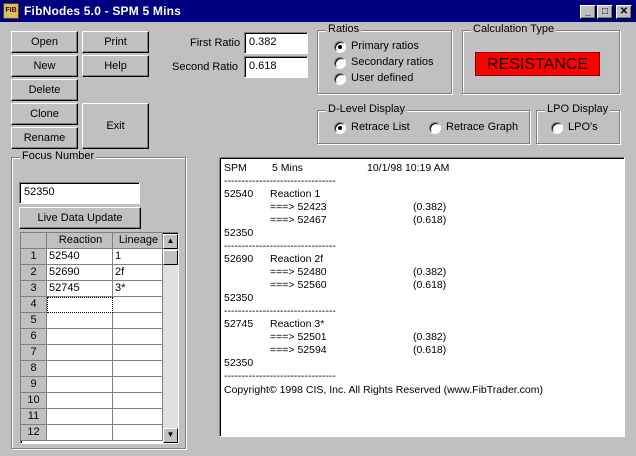 The width and height of the screenshot is (636, 456). What do you see at coordinates (34, 273) in the screenshot?
I see `grid-row-number: 2` at bounding box center [34, 273].